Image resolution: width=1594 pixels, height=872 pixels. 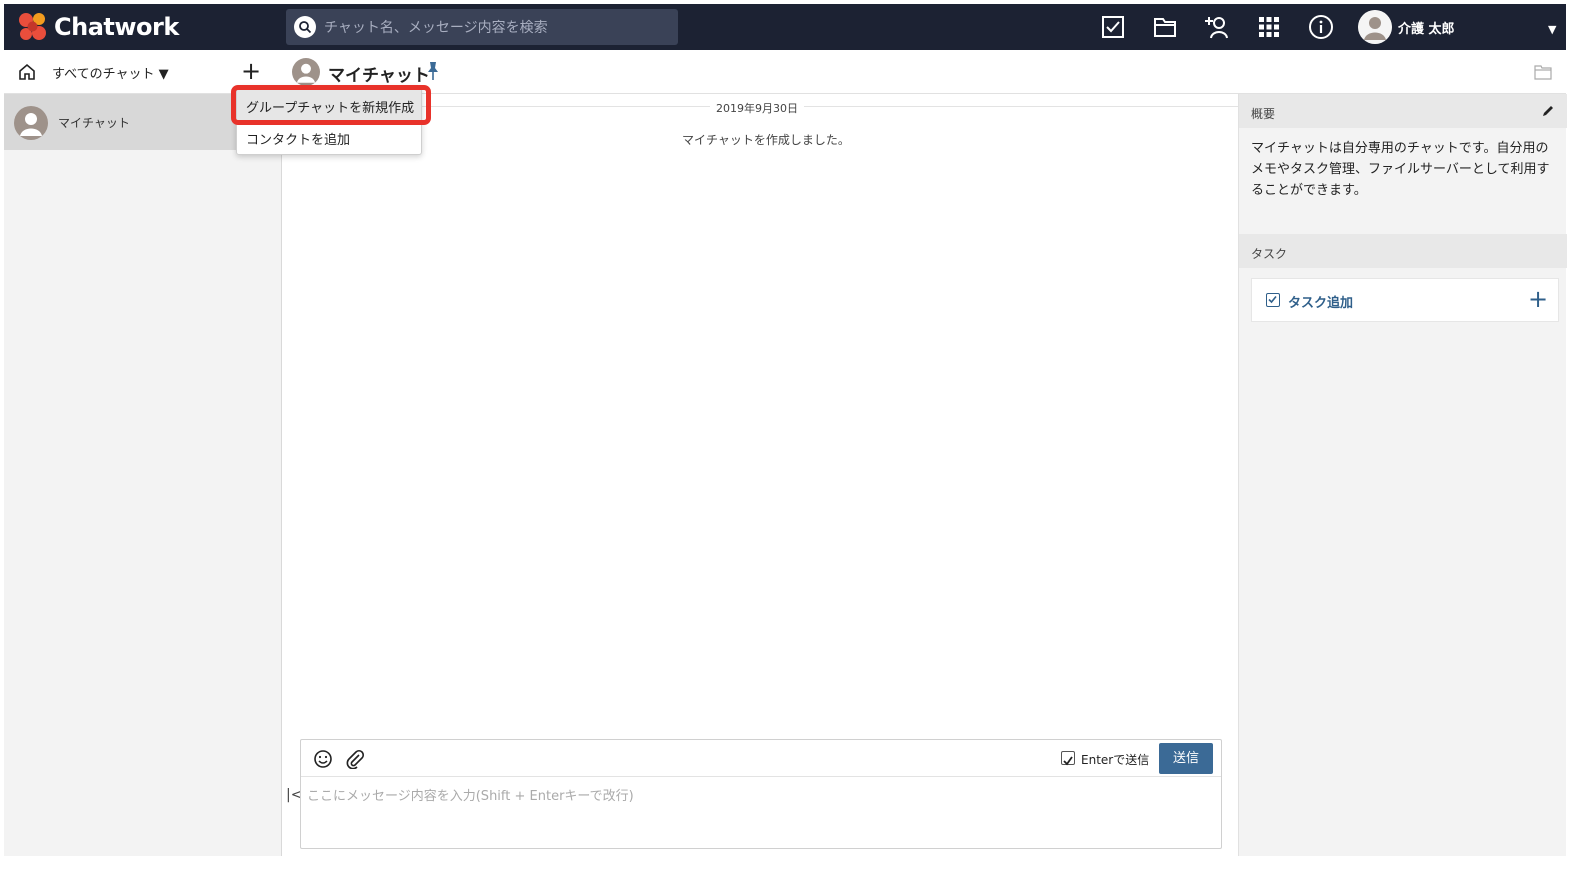 What do you see at coordinates (379, 76) in the screenshot?
I see `page-title: マイチャット` at bounding box center [379, 76].